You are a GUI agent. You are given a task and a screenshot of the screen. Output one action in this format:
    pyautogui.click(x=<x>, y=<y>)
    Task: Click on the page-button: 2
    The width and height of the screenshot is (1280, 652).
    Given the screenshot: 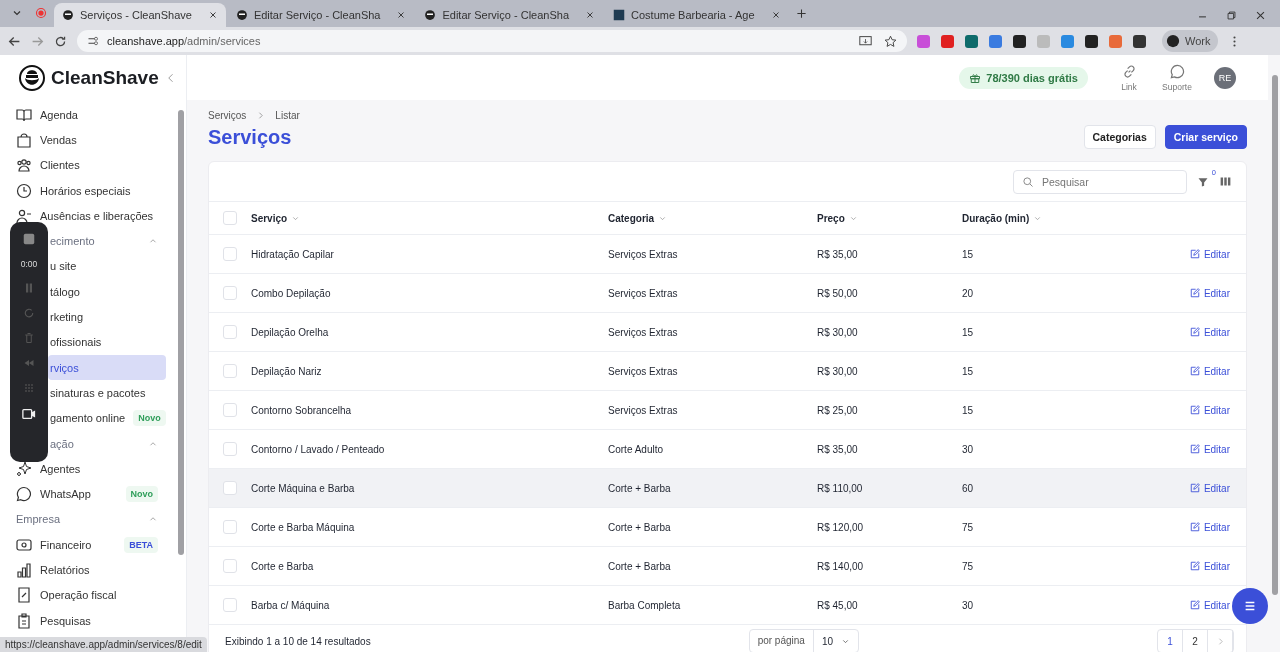 What is the action you would take?
    pyautogui.click(x=1195, y=641)
    